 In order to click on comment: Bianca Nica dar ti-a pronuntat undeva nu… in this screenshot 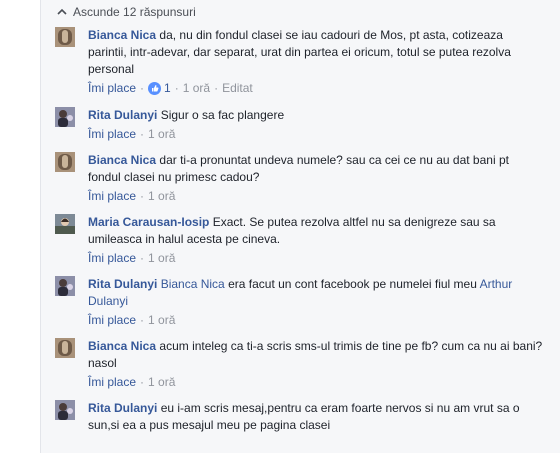, I will do `click(301, 178)`.